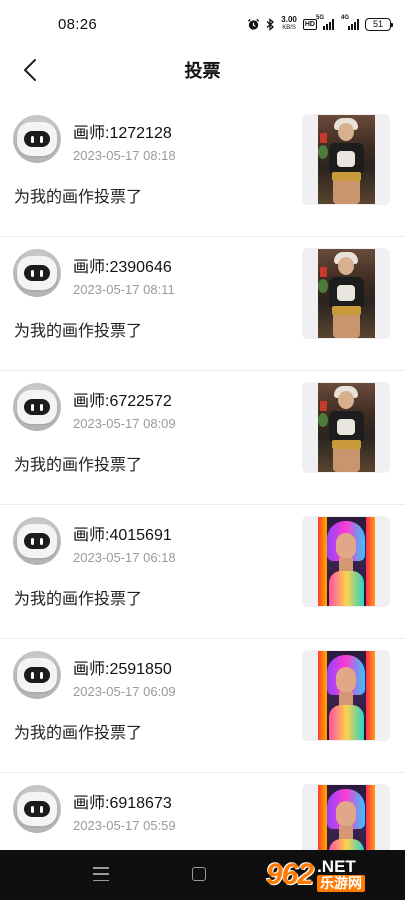 This screenshot has height=900, width=405. What do you see at coordinates (379, 24) in the screenshot?
I see `battery-icon: 51` at bounding box center [379, 24].